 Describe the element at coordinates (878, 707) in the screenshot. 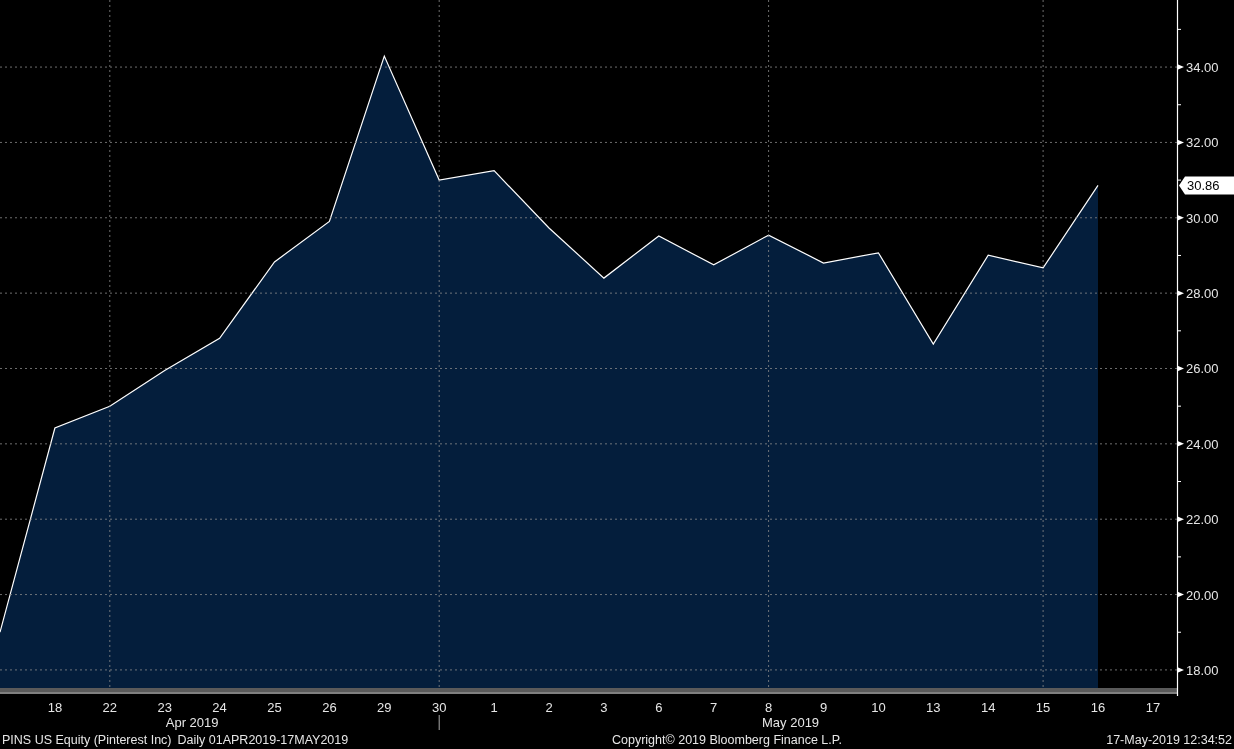

I see `x-tick-label: 10` at that location.